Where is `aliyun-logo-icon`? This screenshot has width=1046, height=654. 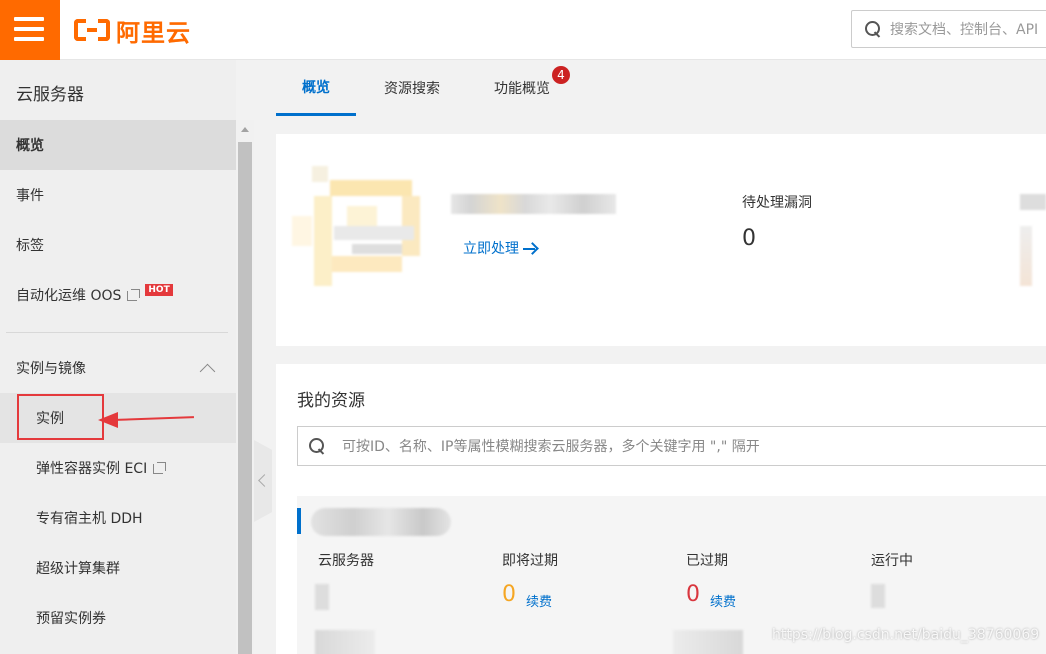 aliyun-logo-icon is located at coordinates (92, 30).